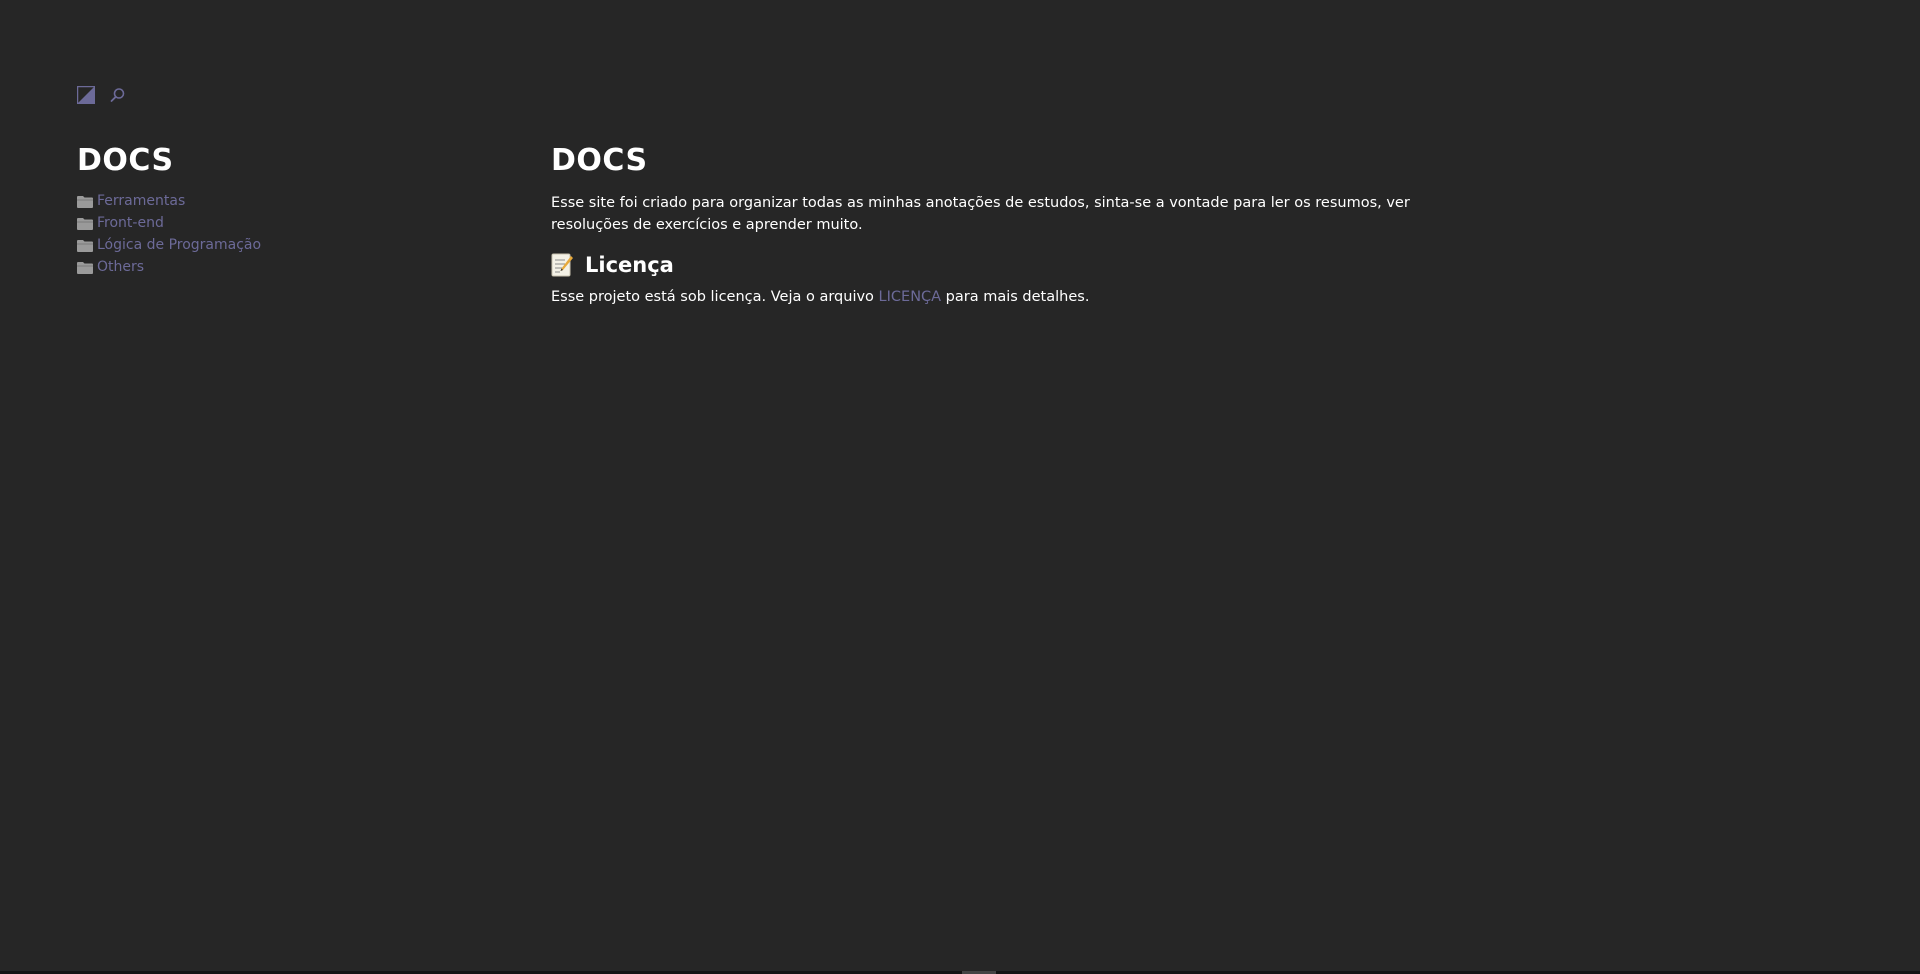 The height and width of the screenshot is (974, 1920). What do you see at coordinates (120, 267) in the screenshot?
I see `sidebar-item-label: Others` at bounding box center [120, 267].